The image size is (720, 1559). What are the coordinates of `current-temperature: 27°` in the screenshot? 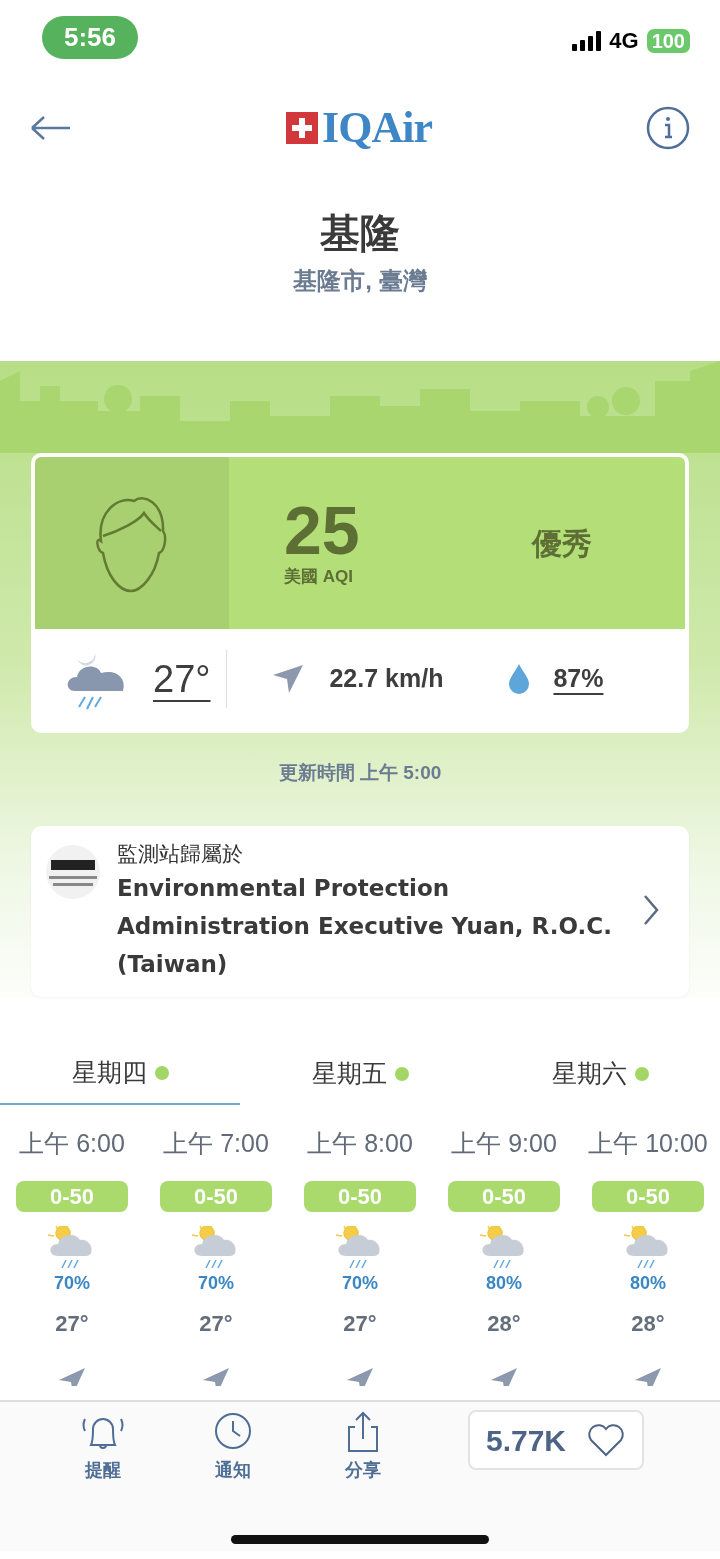 It's located at (182, 679).